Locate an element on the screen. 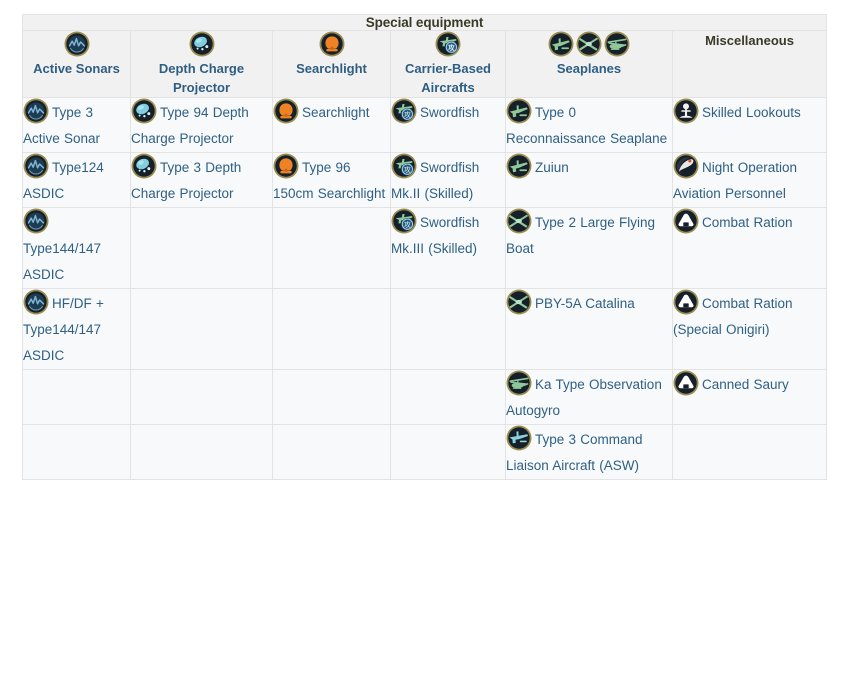 This screenshot has height=673, width=850. table-row: Type 3 Command Liaison Aircraft (ASW) is located at coordinates (424, 452).